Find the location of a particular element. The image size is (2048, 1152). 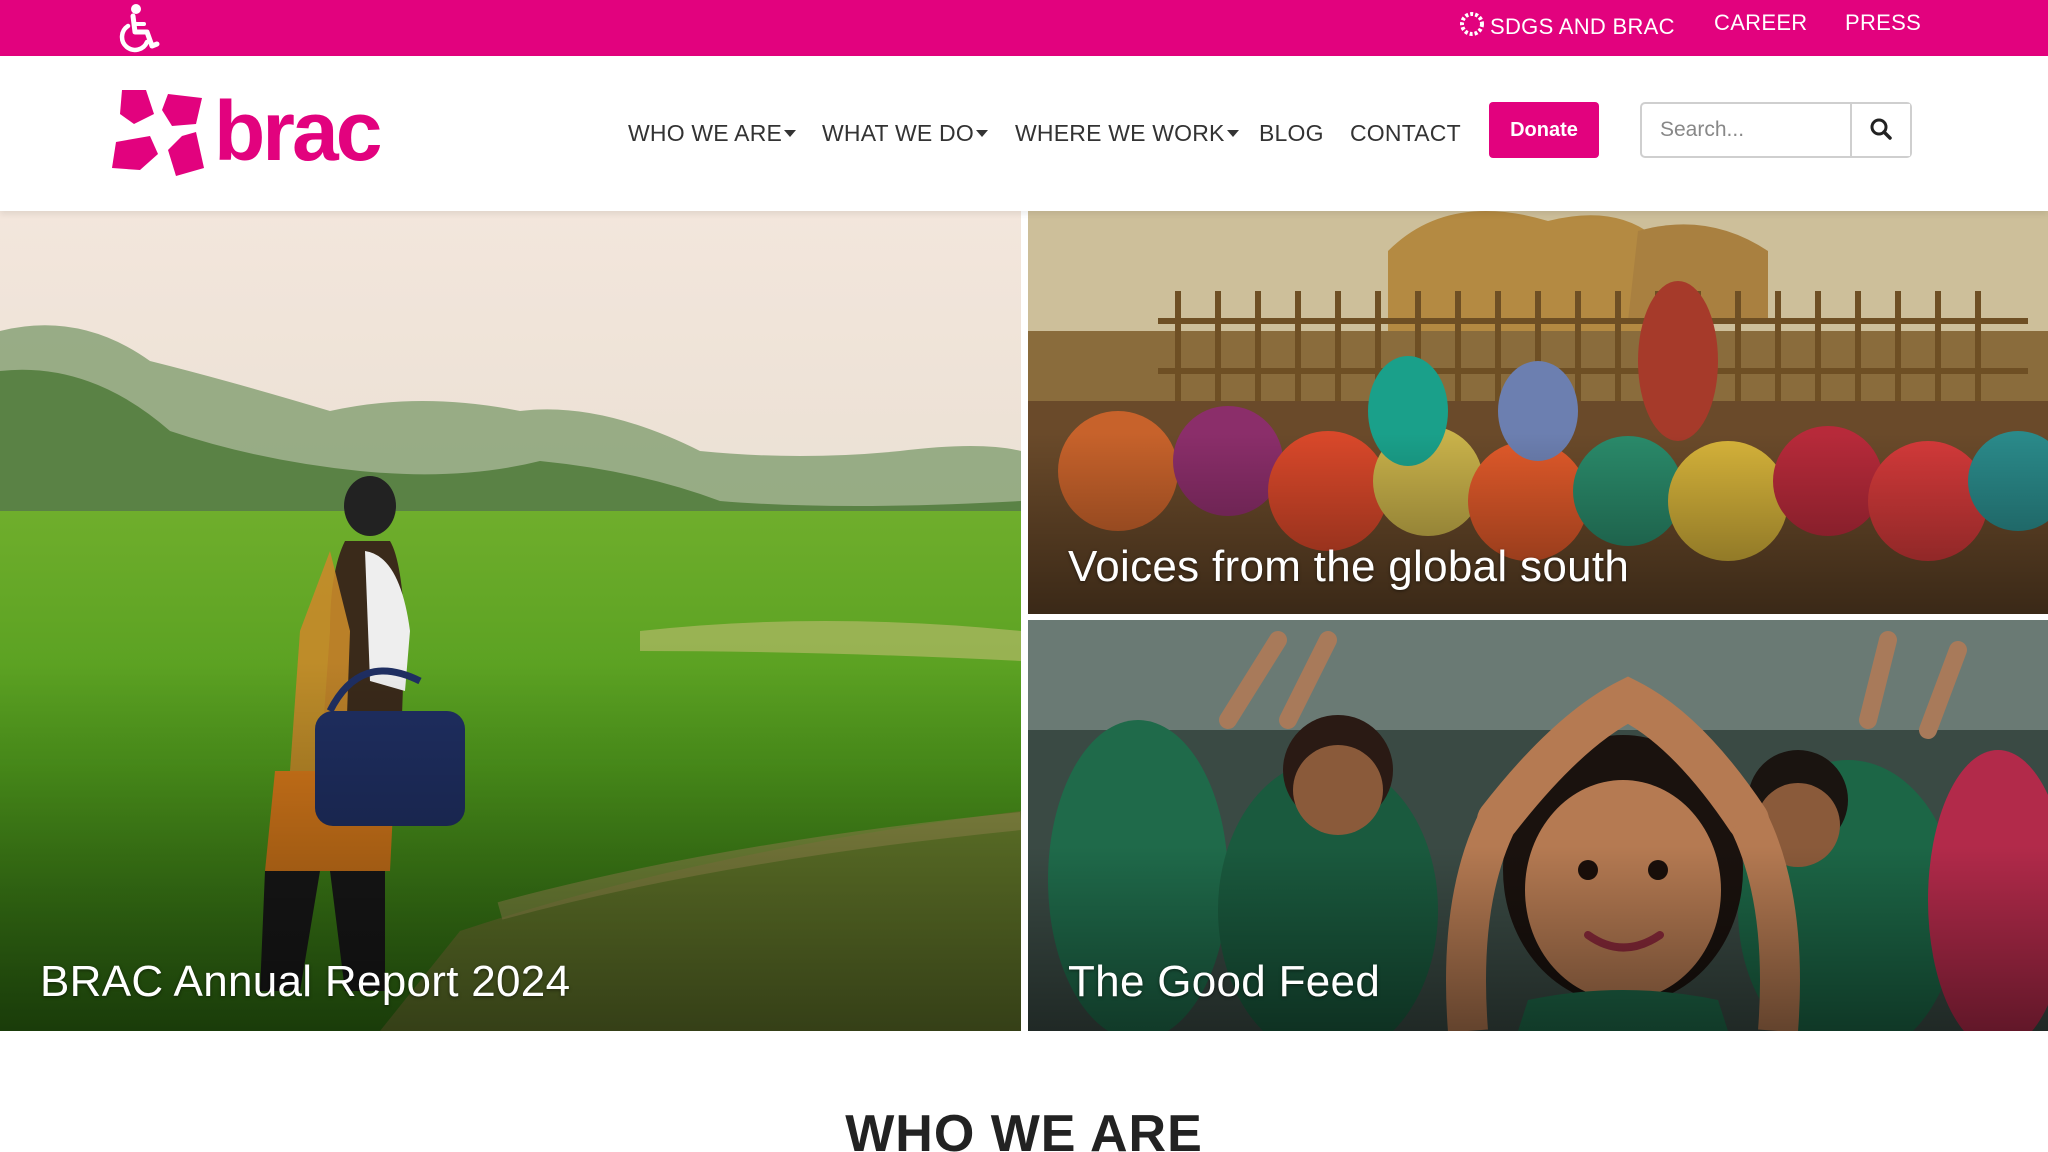

sdg-wheel-icon is located at coordinates (1472, 27).